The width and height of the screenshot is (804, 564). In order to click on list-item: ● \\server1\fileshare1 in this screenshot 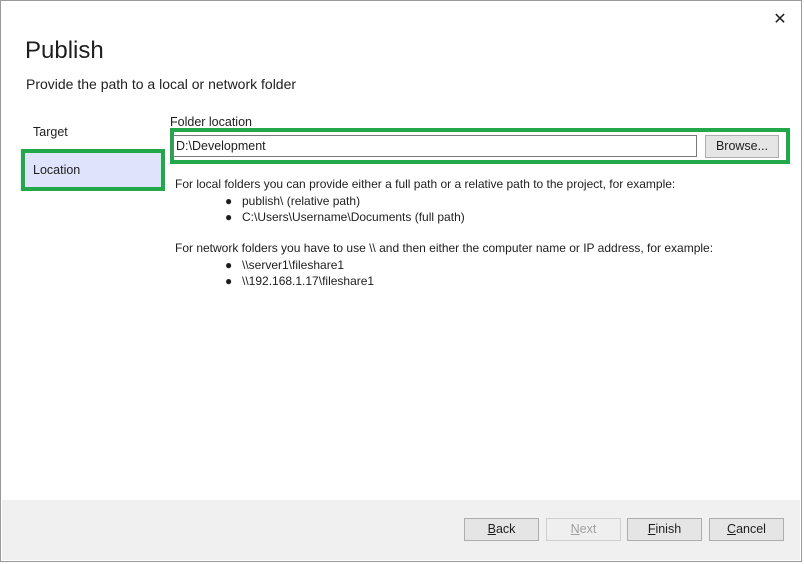, I will do `click(444, 265)`.